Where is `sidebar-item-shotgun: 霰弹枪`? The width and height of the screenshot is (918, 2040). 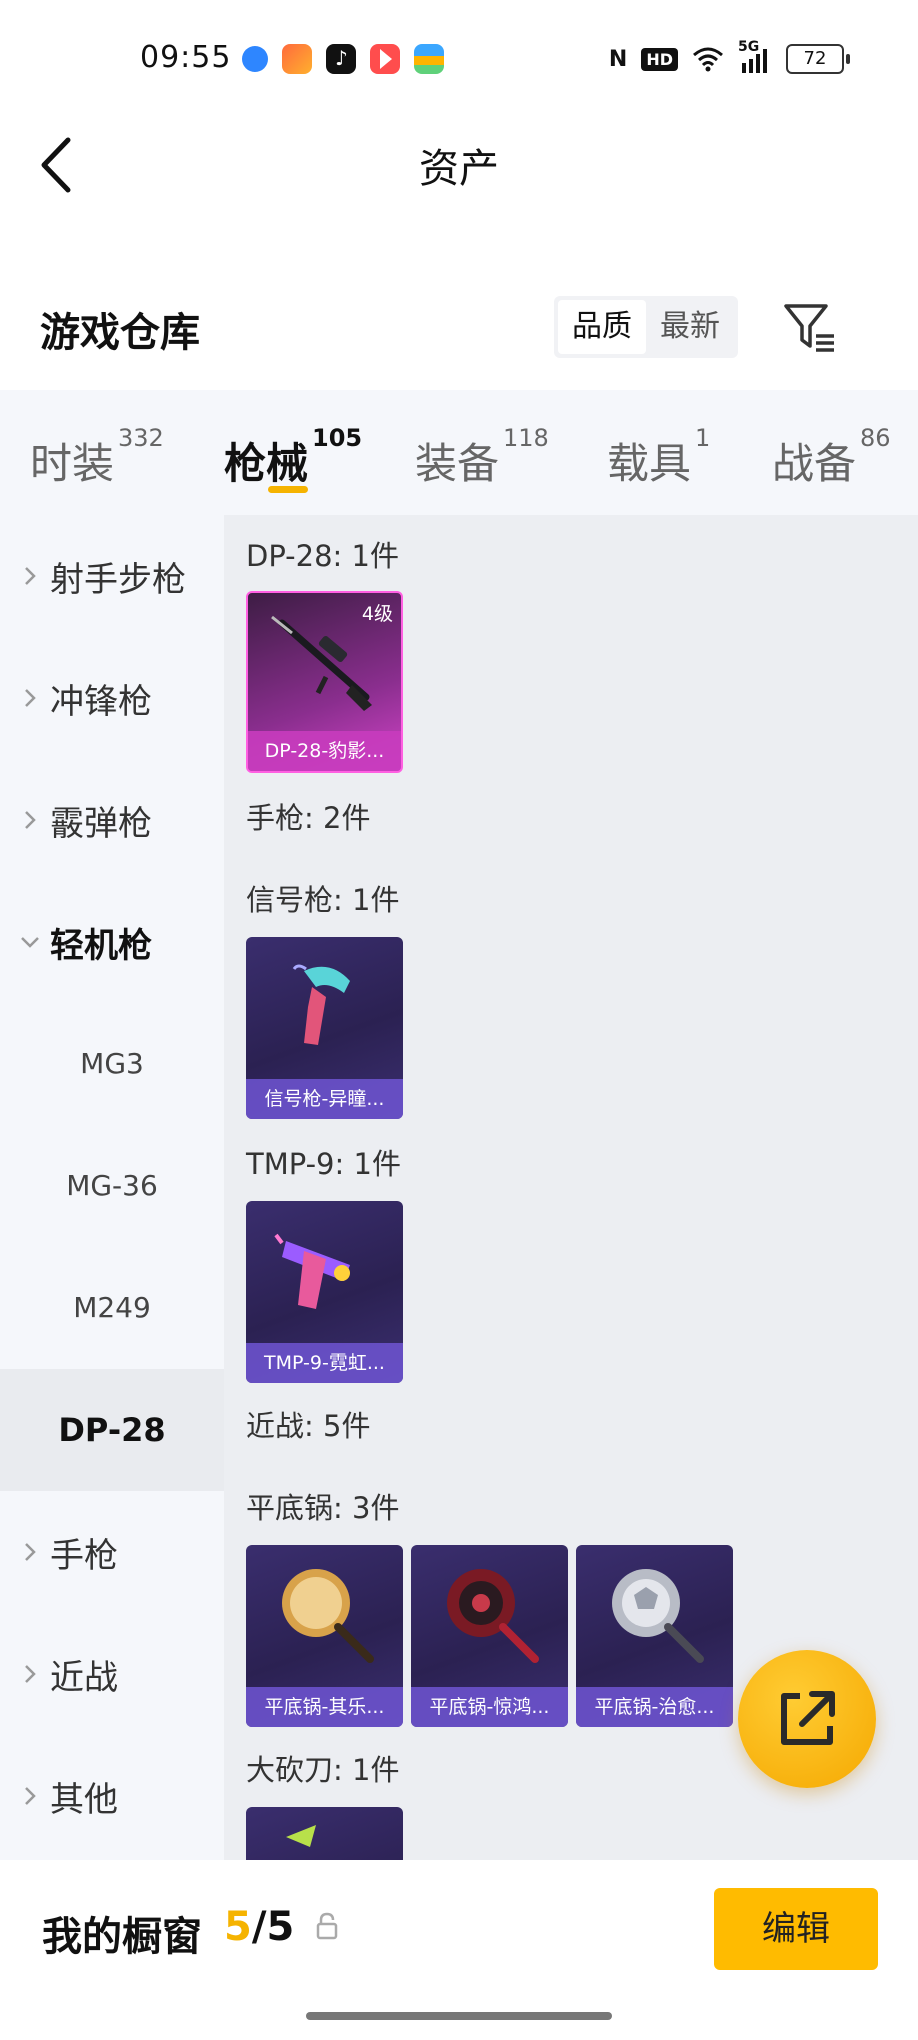 sidebar-item-shotgun: 霰弹枪 is located at coordinates (112, 820).